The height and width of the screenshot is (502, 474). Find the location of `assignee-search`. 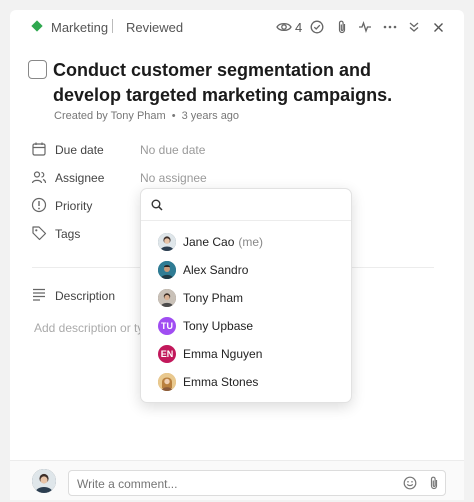

assignee-search is located at coordinates (246, 205).